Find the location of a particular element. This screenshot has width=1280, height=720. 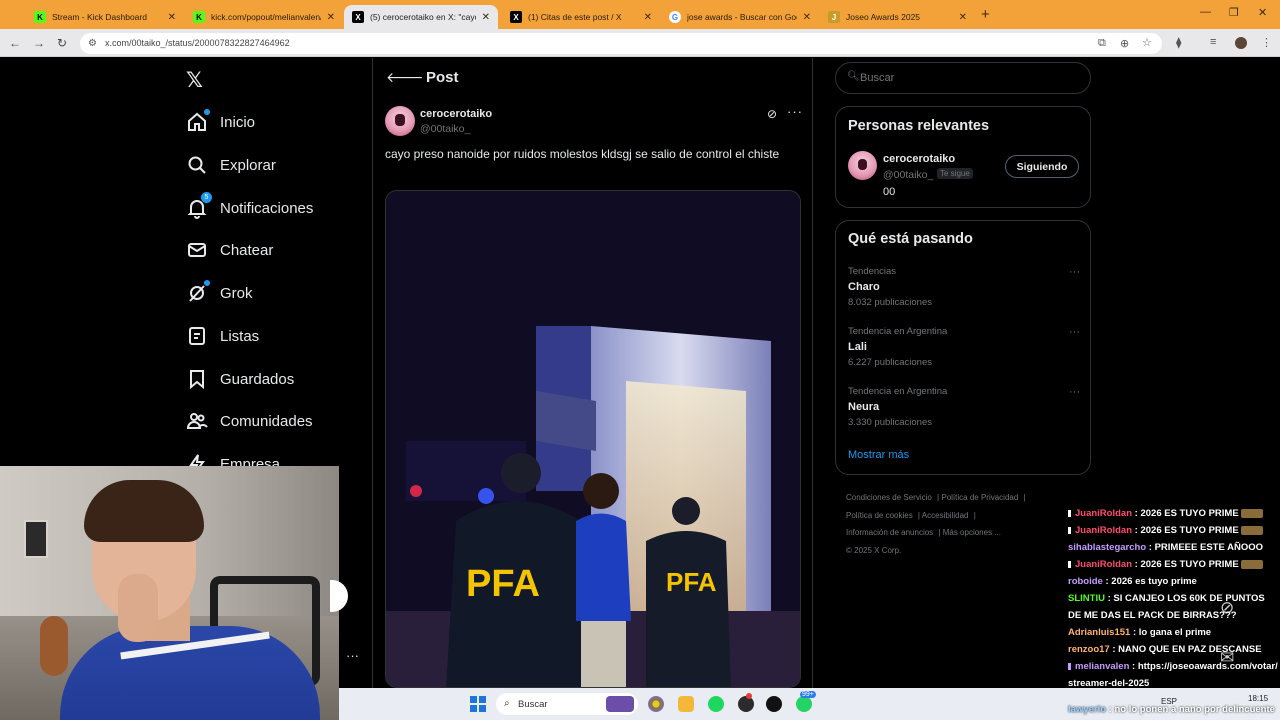

chat-username: sihablastegarcho is located at coordinates (1107, 547).